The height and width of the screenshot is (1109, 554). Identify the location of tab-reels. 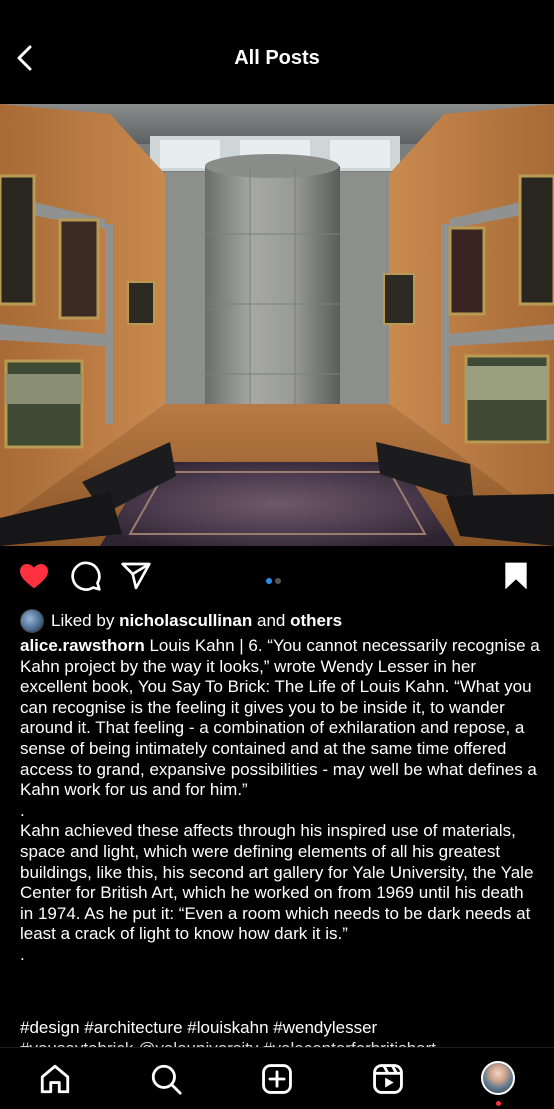
(388, 1079).